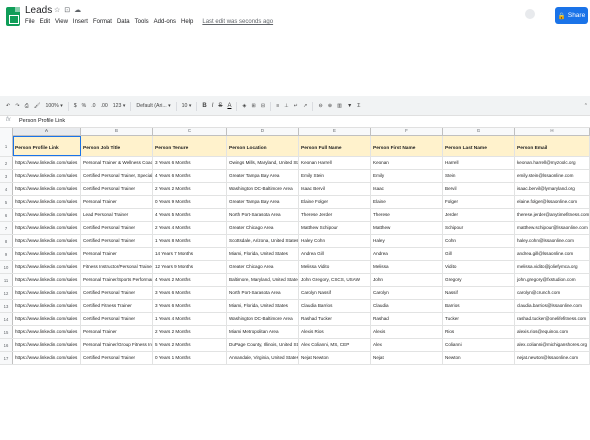 This screenshot has width=590, height=440. I want to click on table-cell: Nassif, so click(479, 293).